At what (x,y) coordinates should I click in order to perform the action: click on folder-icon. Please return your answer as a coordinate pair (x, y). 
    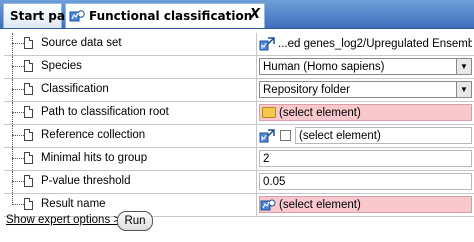
    Looking at the image, I should click on (269, 112).